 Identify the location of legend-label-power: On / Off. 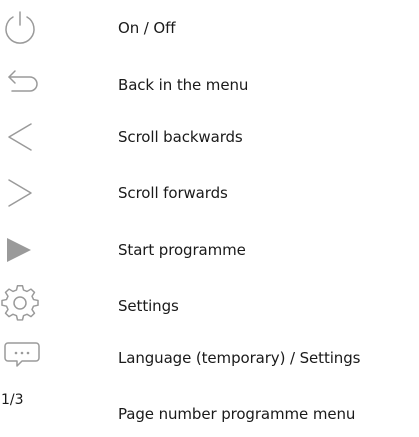
(147, 28).